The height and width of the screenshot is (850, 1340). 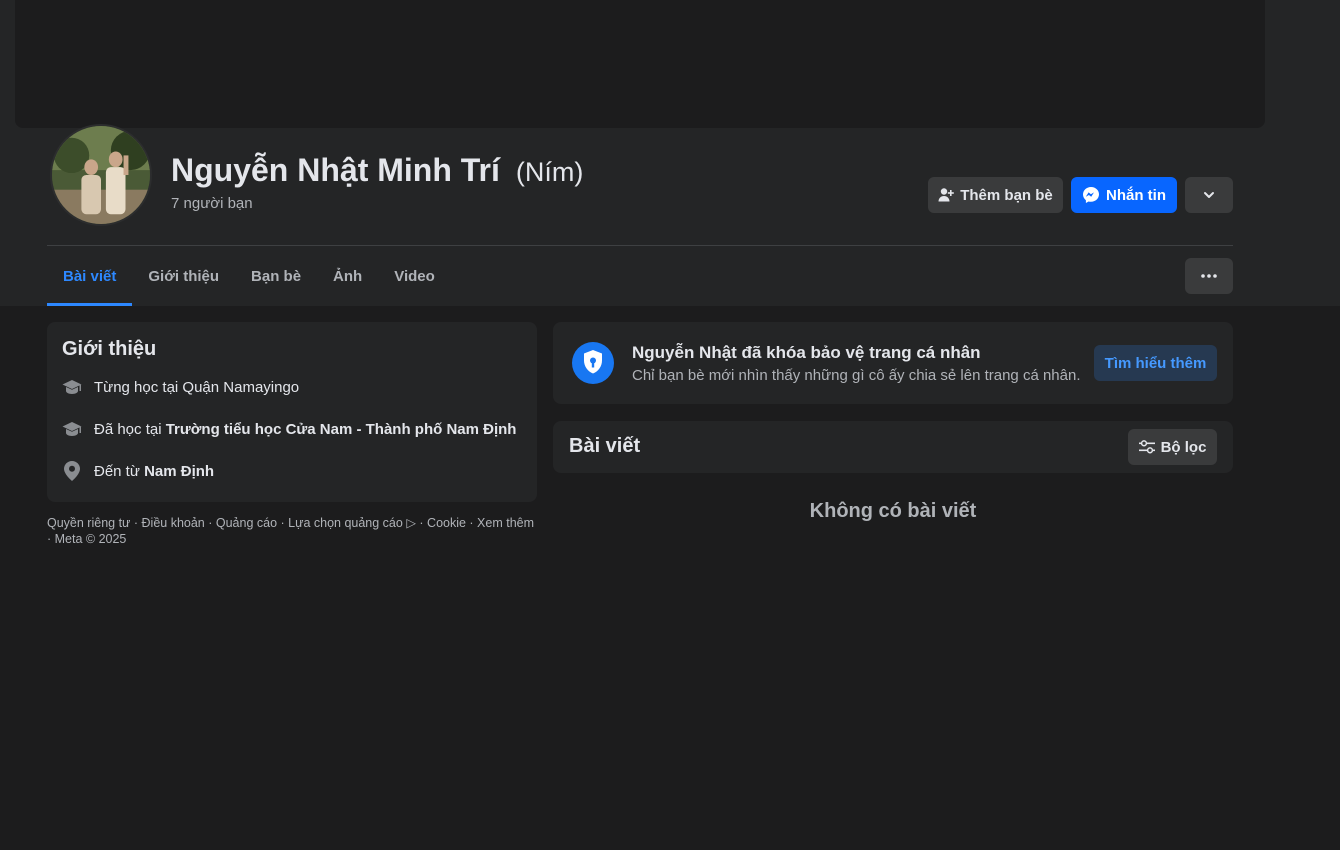 What do you see at coordinates (893, 447) in the screenshot?
I see `posts-header-card: Bài viết Bộ lọc` at bounding box center [893, 447].